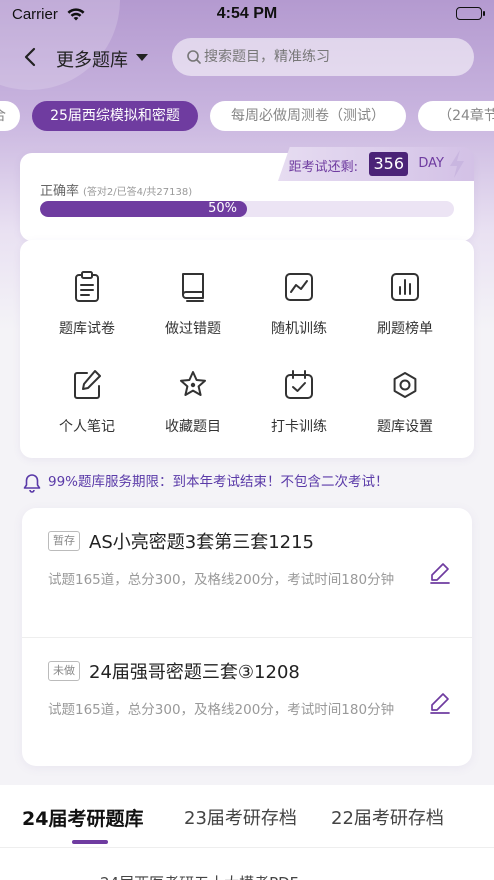 This screenshot has height=880, width=494. I want to click on feature-label: 题库设置, so click(405, 427).